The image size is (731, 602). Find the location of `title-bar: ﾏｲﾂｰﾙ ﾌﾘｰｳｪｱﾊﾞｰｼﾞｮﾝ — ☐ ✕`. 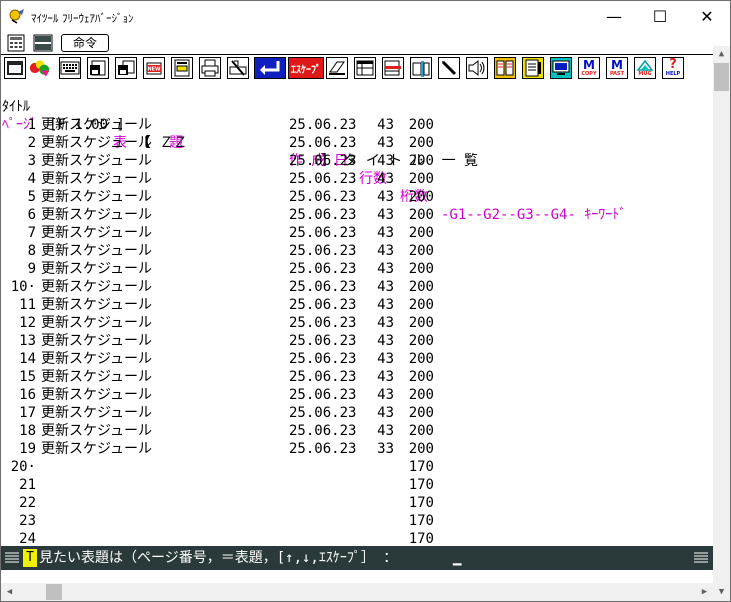

title-bar: ﾏｲﾂｰﾙ ﾌﾘｰｳｪｱﾊﾞｰｼﾞｮﾝ — ☐ ✕ is located at coordinates (365, 16).